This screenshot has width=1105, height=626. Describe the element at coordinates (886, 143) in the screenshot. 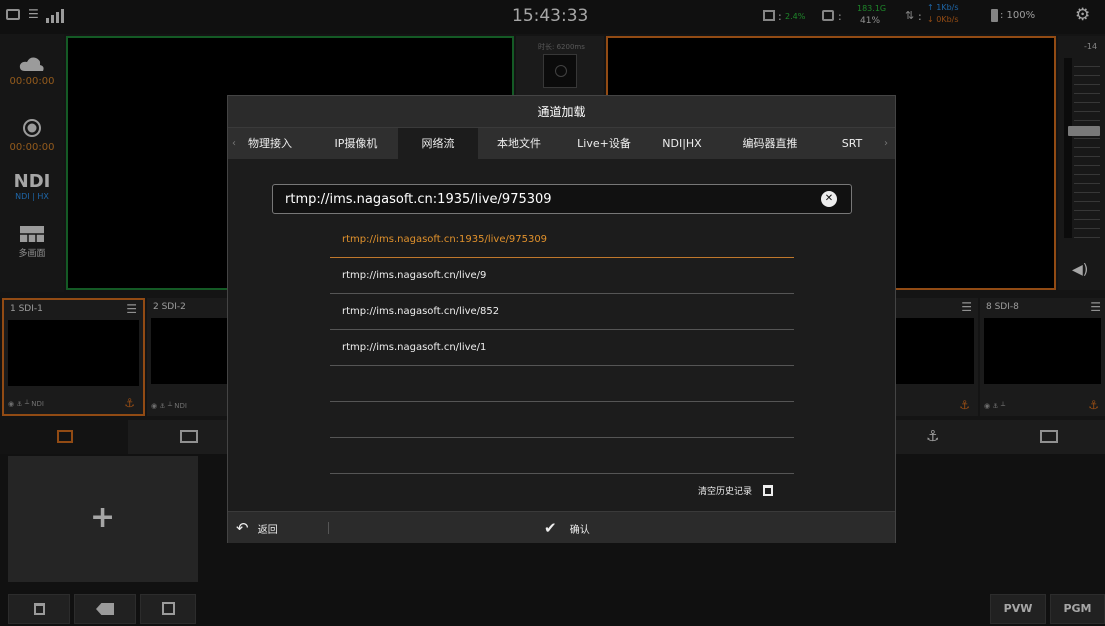

I see `tabs-scroll-right-icon: ›` at that location.